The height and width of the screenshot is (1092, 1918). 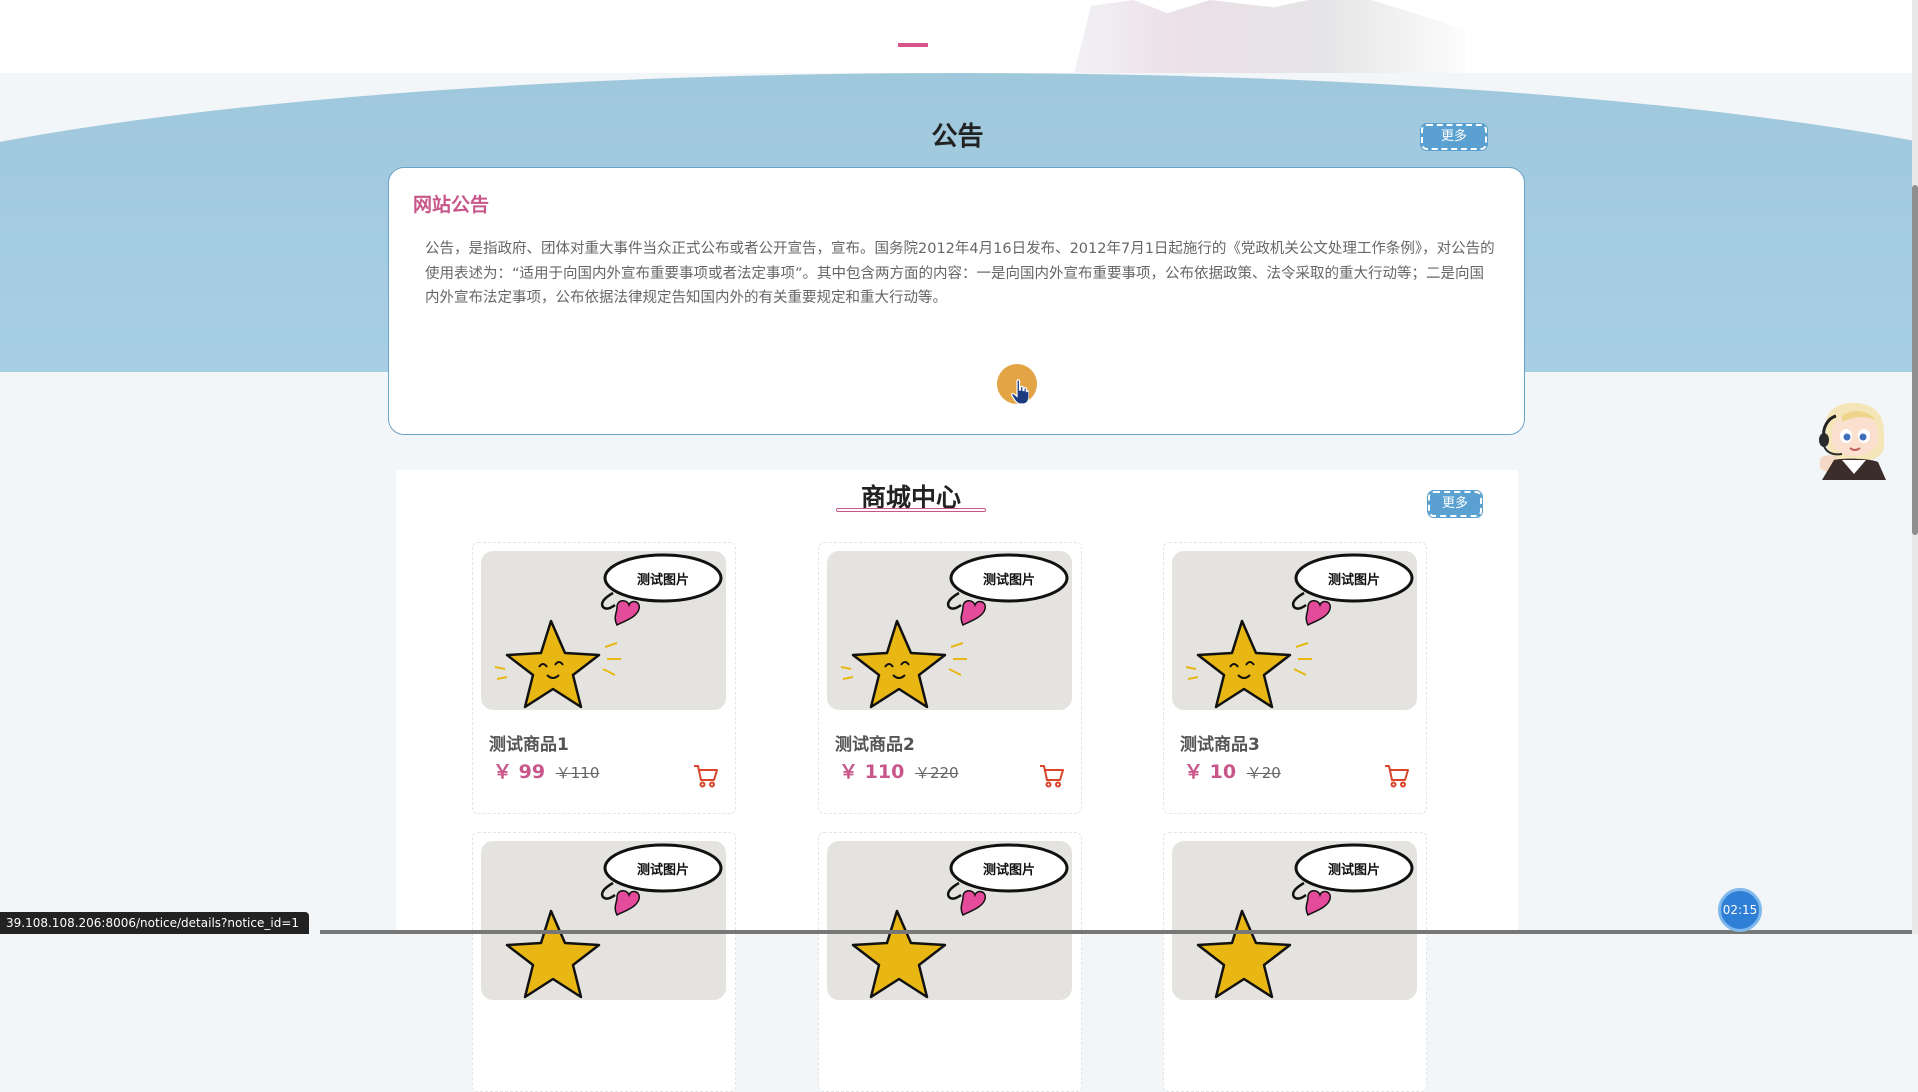 What do you see at coordinates (529, 742) in the screenshot?
I see `product-name: 测试商品1` at bounding box center [529, 742].